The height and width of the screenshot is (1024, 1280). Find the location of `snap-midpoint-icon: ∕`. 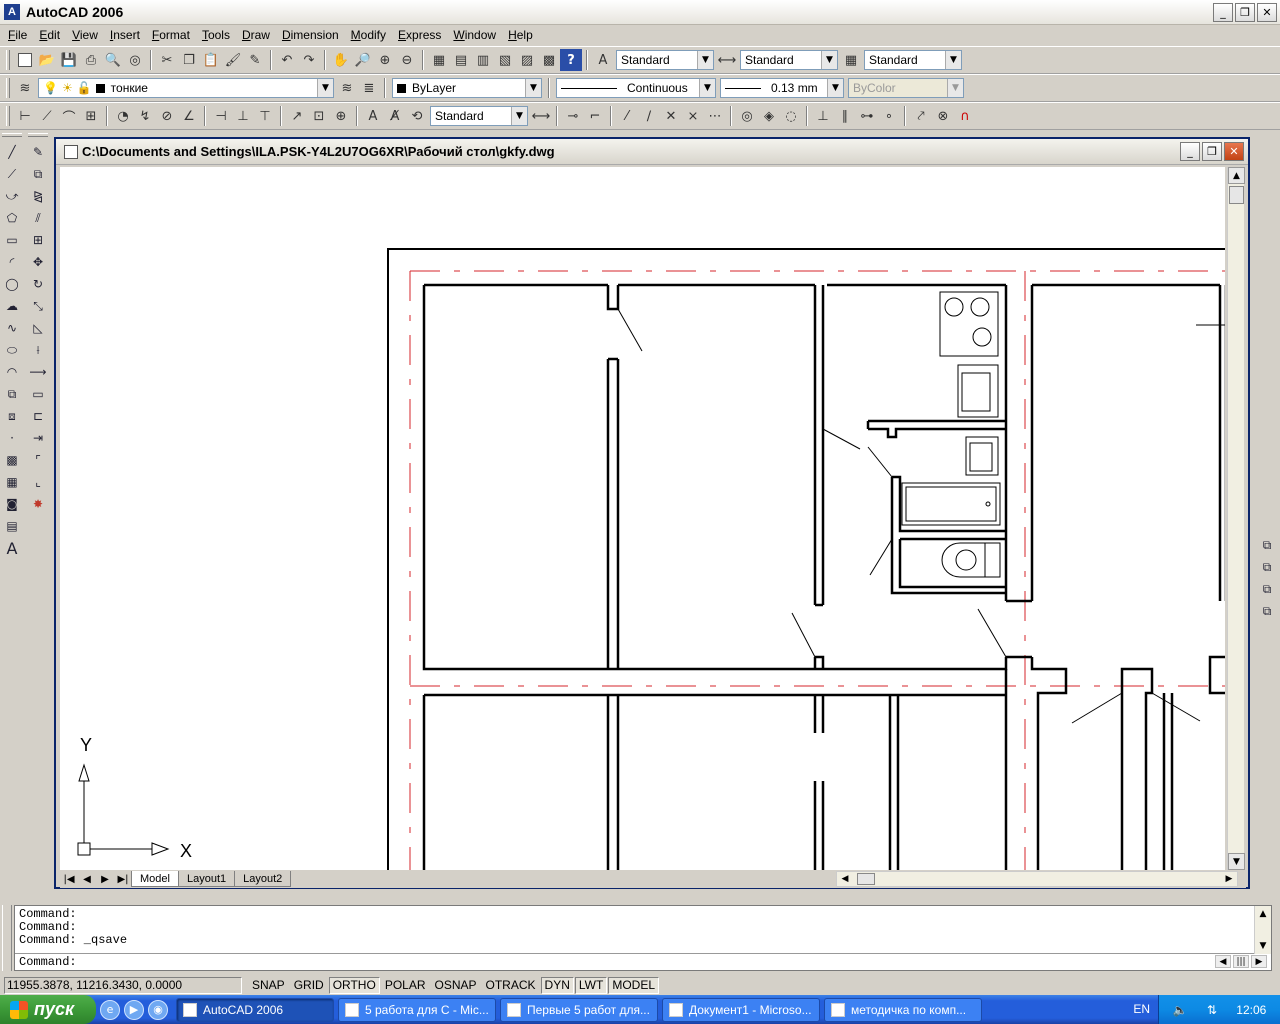

snap-midpoint-icon: ∕ is located at coordinates (649, 116).